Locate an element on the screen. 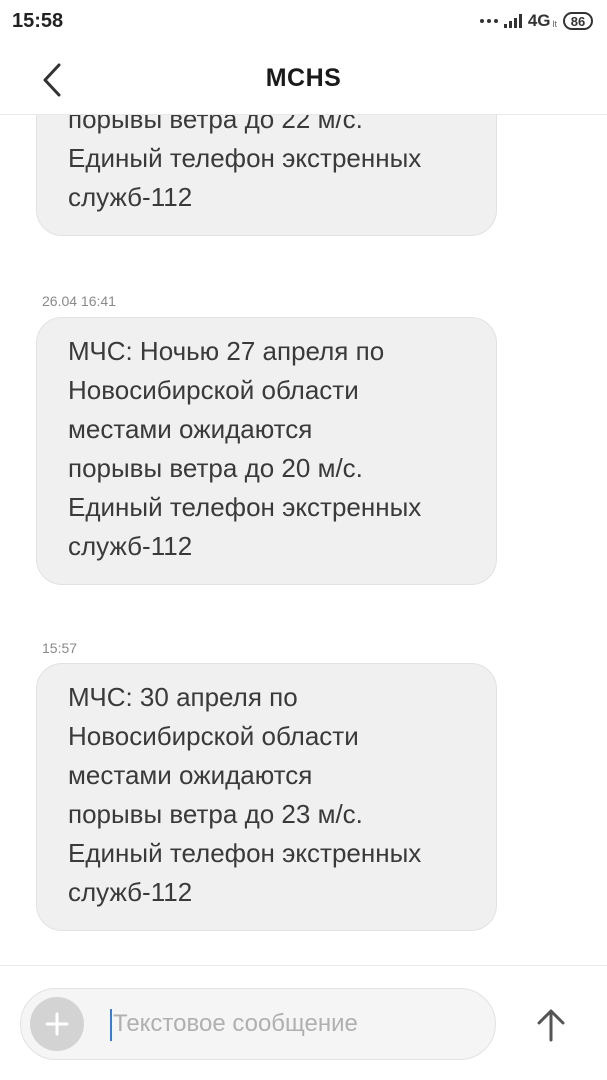 The height and width of the screenshot is (1080, 607). send-button is located at coordinates (551, 1025).